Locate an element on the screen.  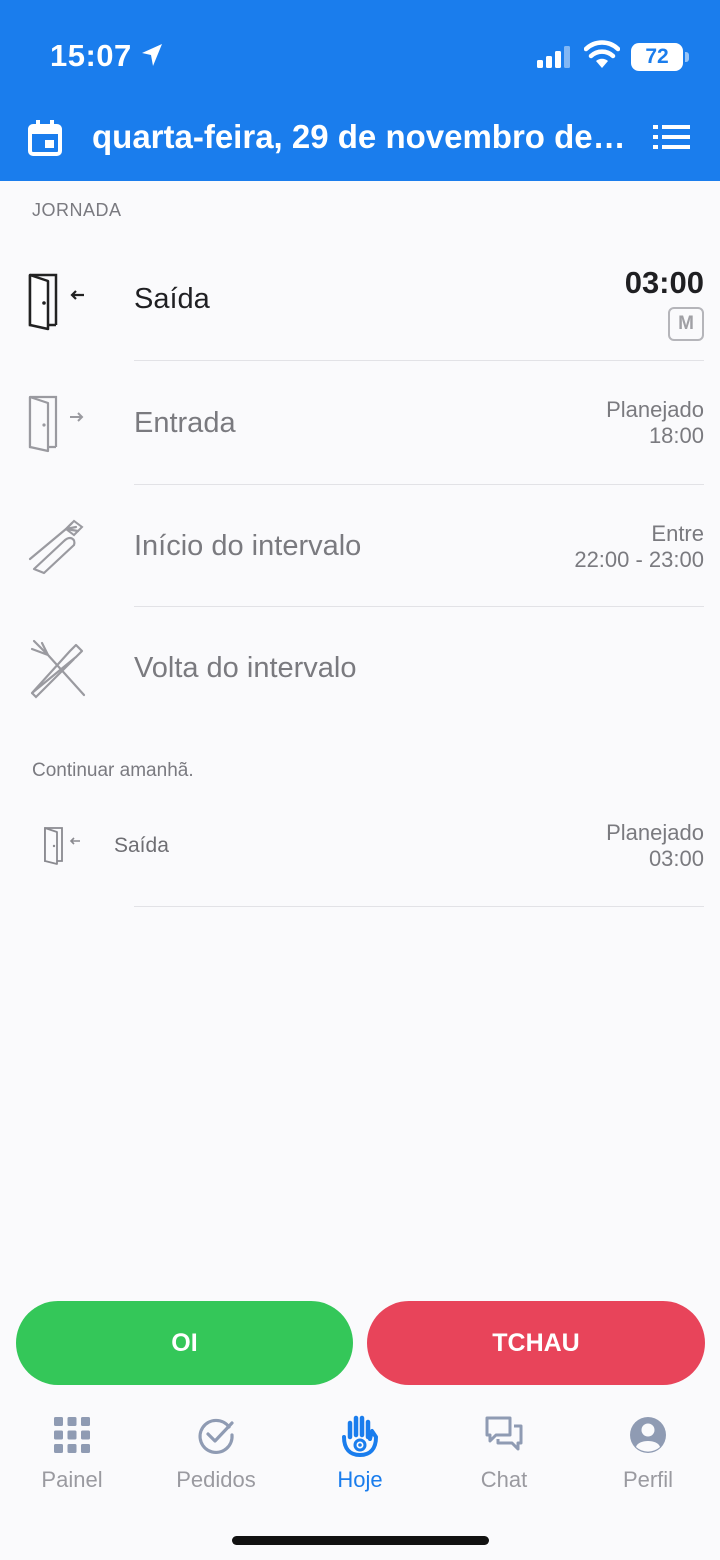
location-arrow-icon is located at coordinates (152, 55).